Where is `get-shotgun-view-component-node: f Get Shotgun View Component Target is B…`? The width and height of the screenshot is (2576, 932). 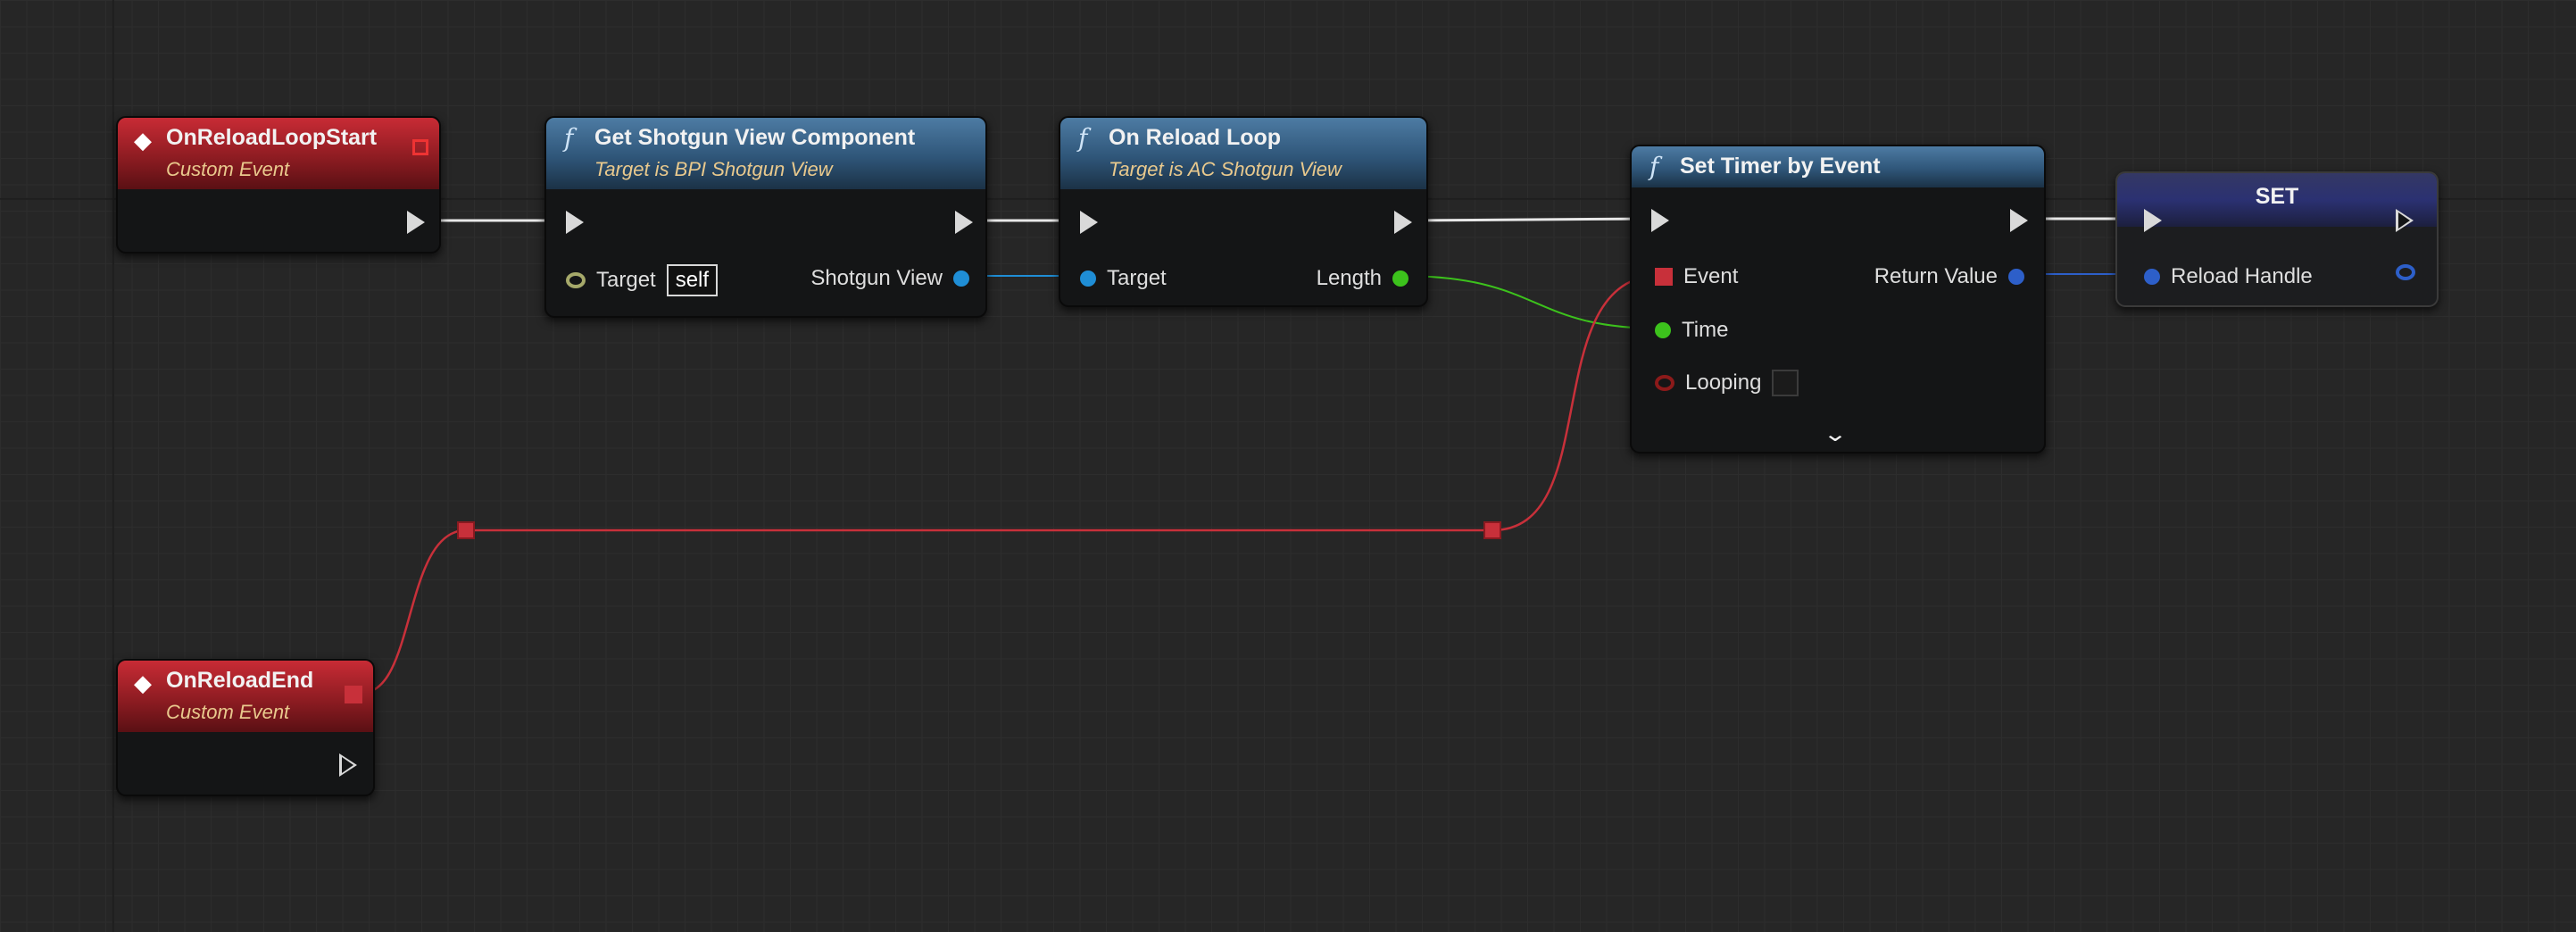 get-shotgun-view-component-node: f Get Shotgun View Component Target is B… is located at coordinates (766, 217).